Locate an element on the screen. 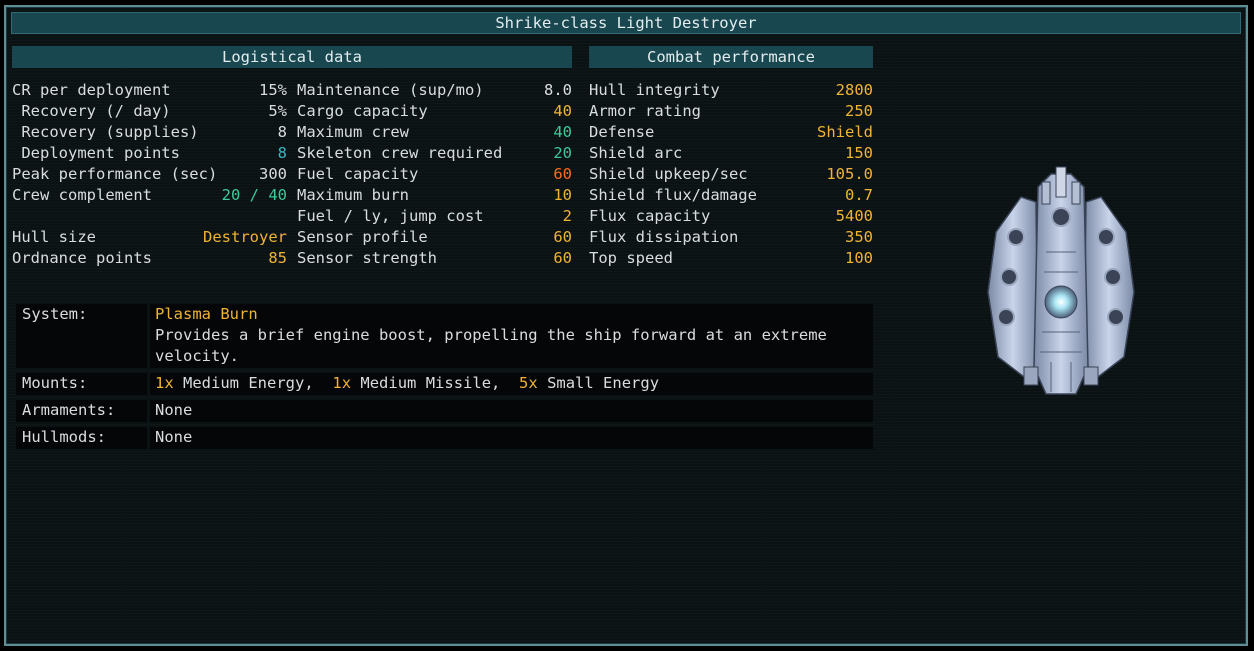 This screenshot has width=1254, height=651. stat-value: 2 is located at coordinates (567, 216).